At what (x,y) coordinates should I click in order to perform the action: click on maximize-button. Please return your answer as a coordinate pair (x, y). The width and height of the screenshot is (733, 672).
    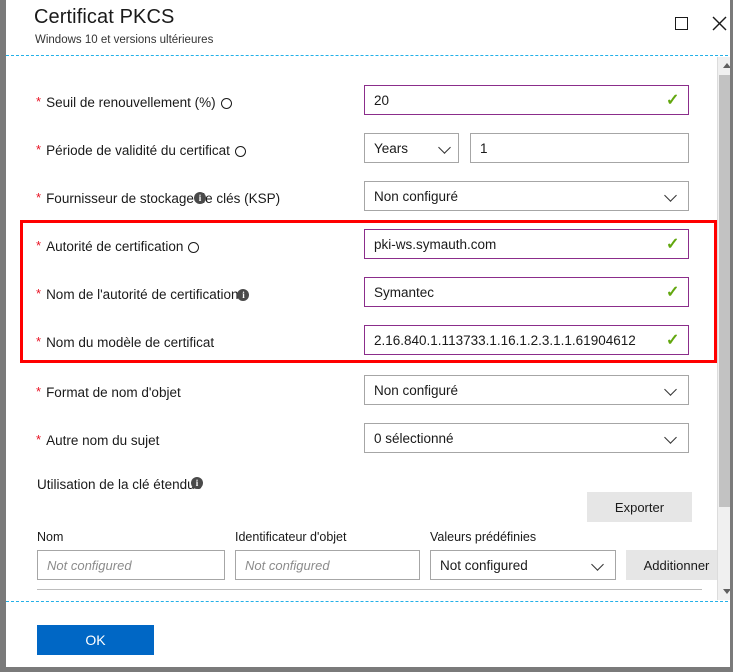
    Looking at the image, I should click on (681, 23).